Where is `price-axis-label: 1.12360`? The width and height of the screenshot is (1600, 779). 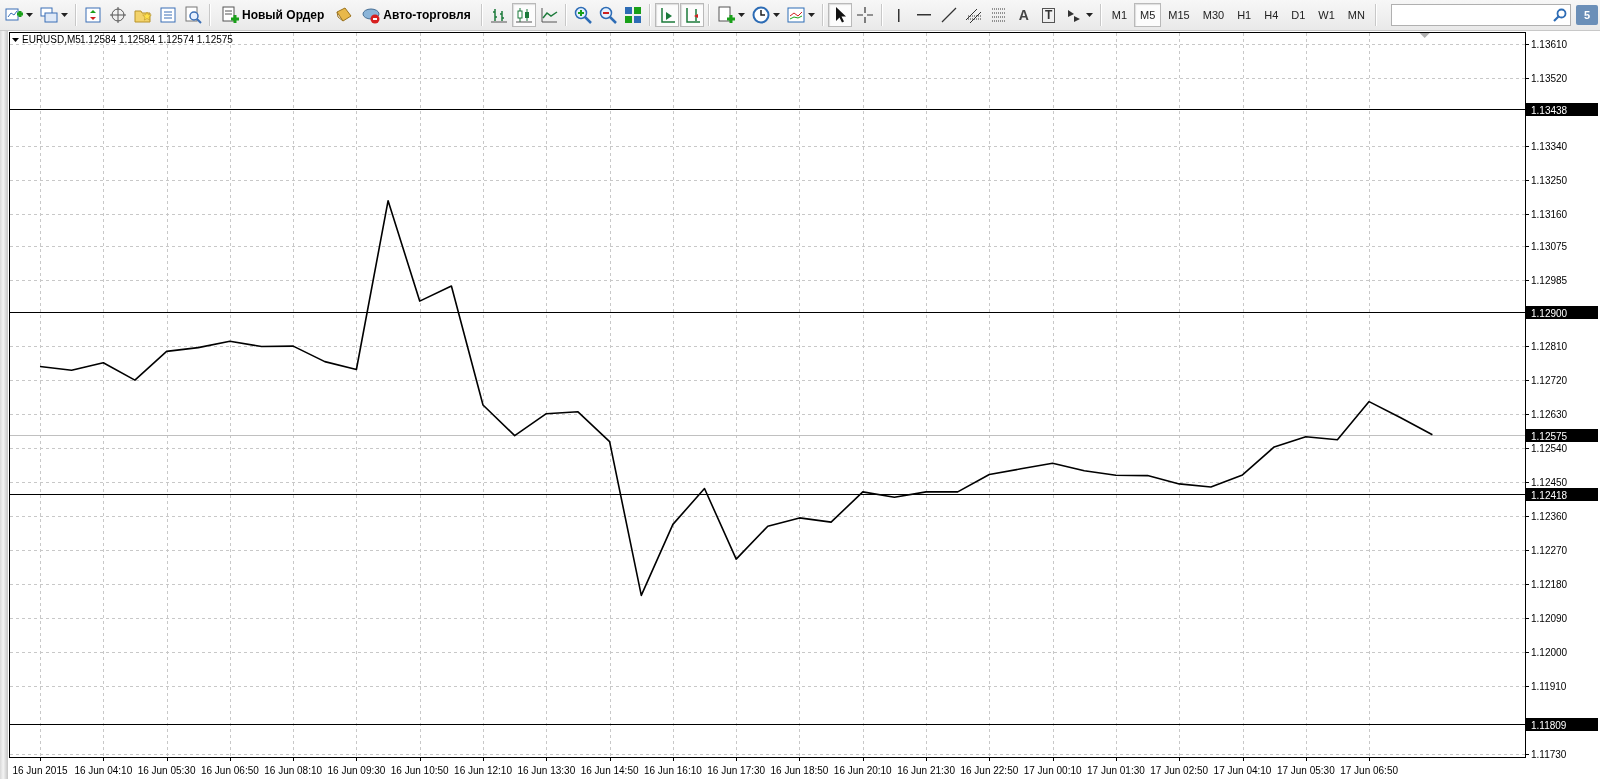
price-axis-label: 1.12360 is located at coordinates (1549, 517).